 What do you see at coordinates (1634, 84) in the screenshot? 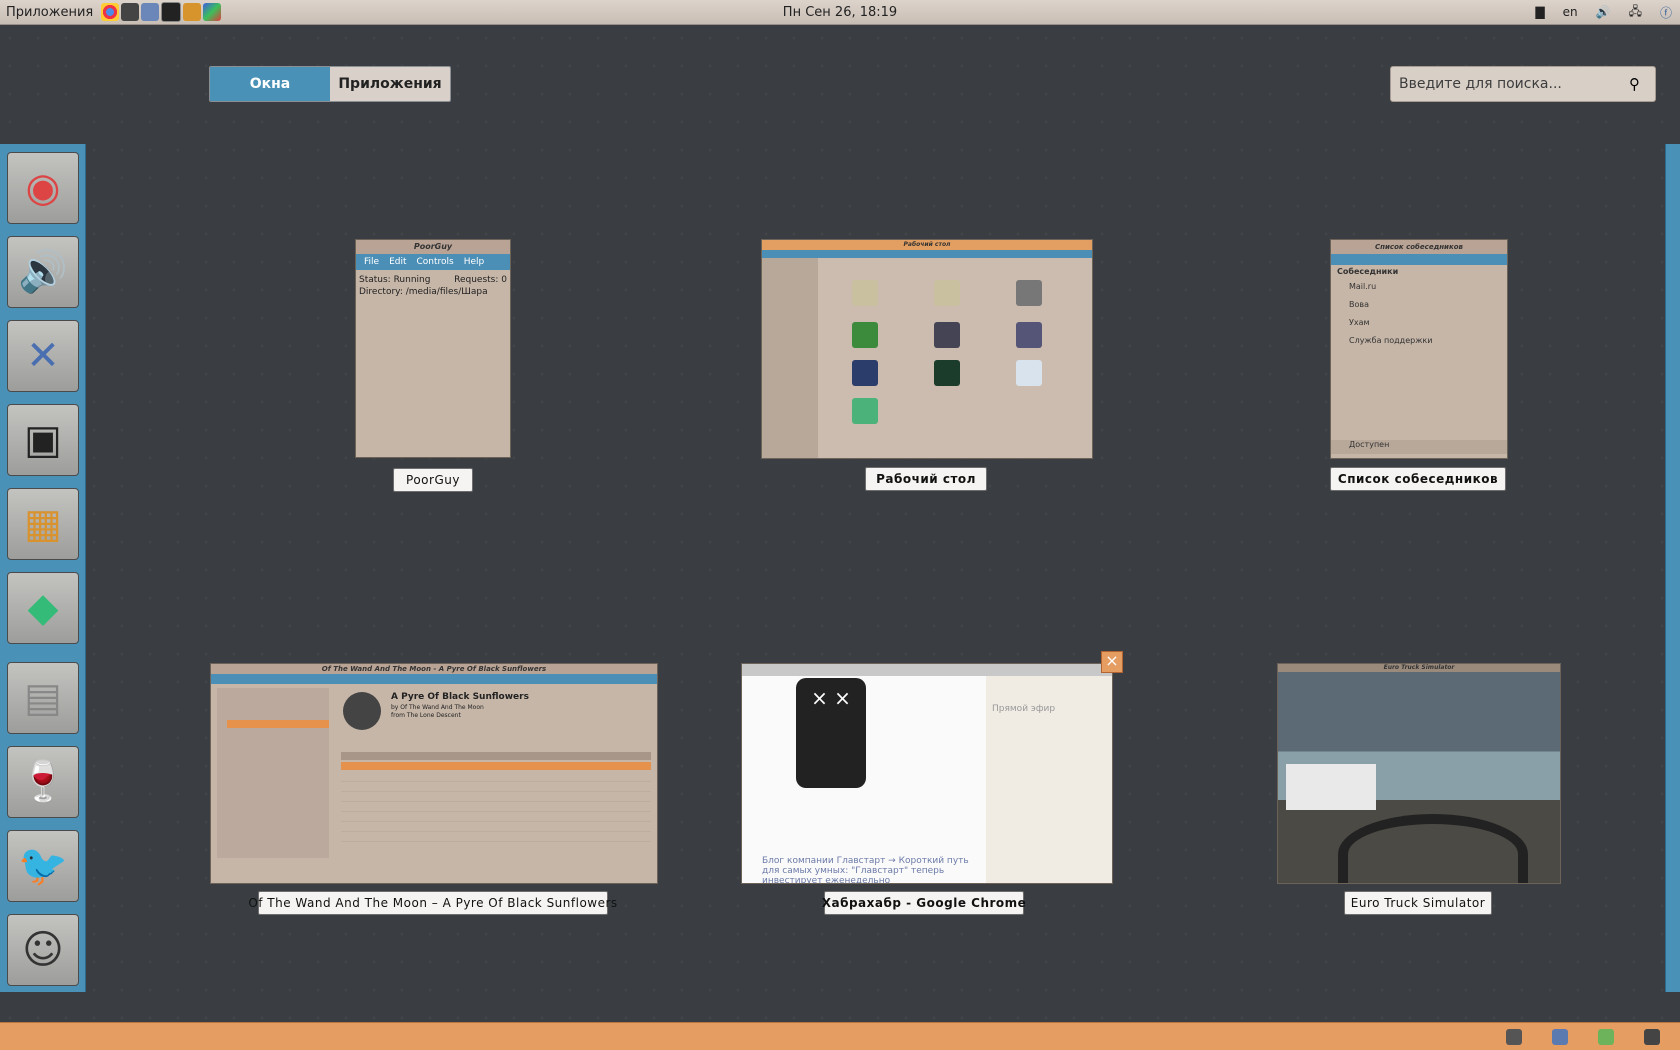
I see `search-icon: ⚲` at bounding box center [1634, 84].